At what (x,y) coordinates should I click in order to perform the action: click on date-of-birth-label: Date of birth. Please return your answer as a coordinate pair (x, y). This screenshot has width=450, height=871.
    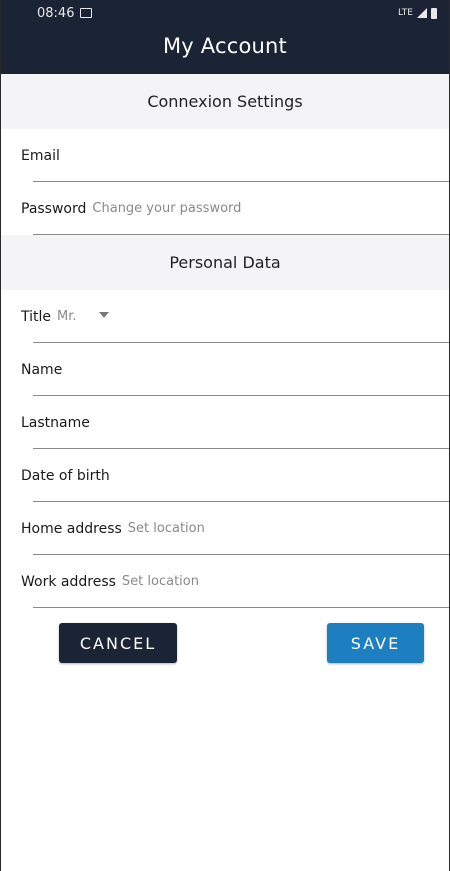
    Looking at the image, I should click on (65, 475).